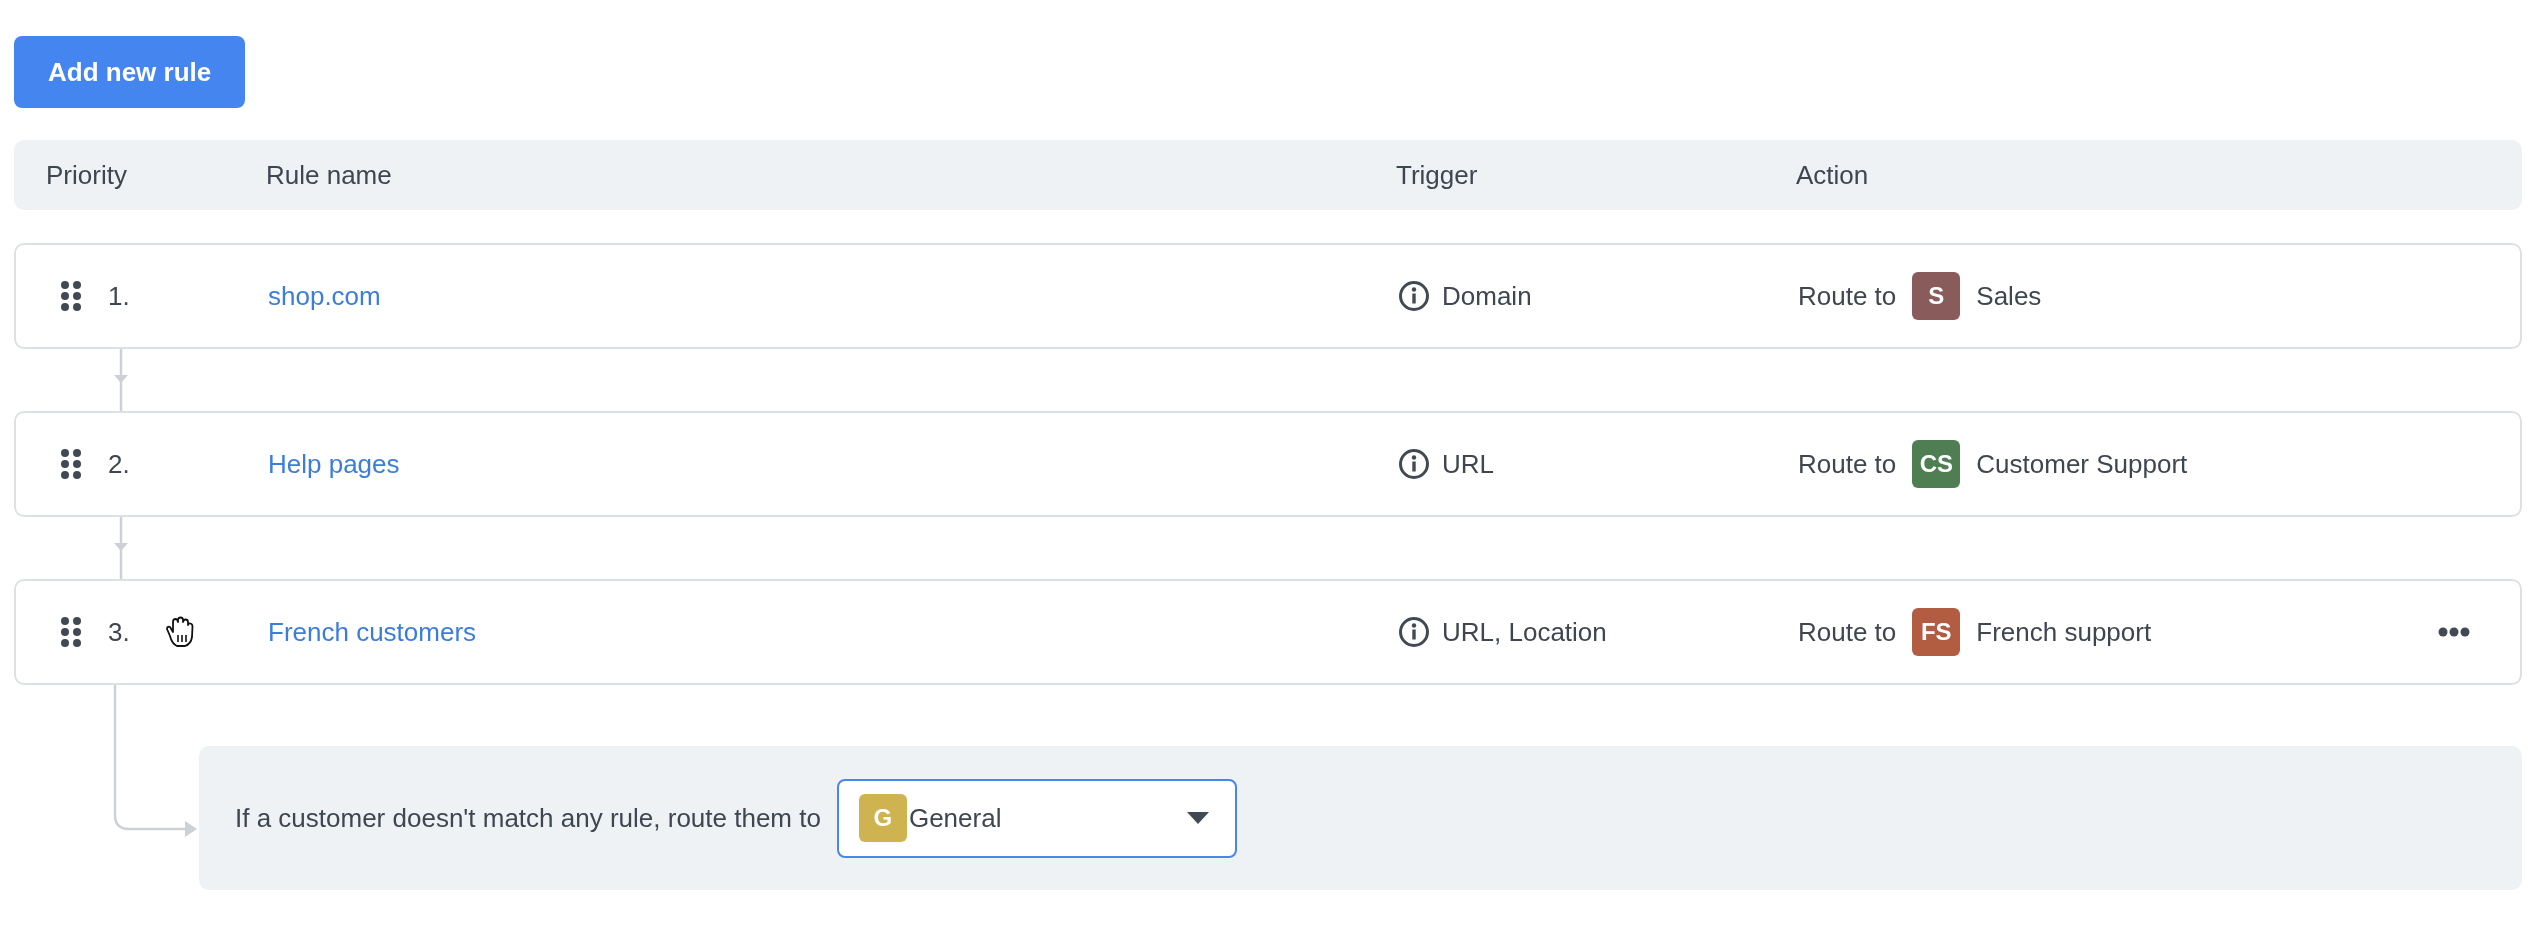 Image resolution: width=2532 pixels, height=940 pixels. Describe the element at coordinates (1936, 296) in the screenshot. I see `team-avatar: S` at that location.